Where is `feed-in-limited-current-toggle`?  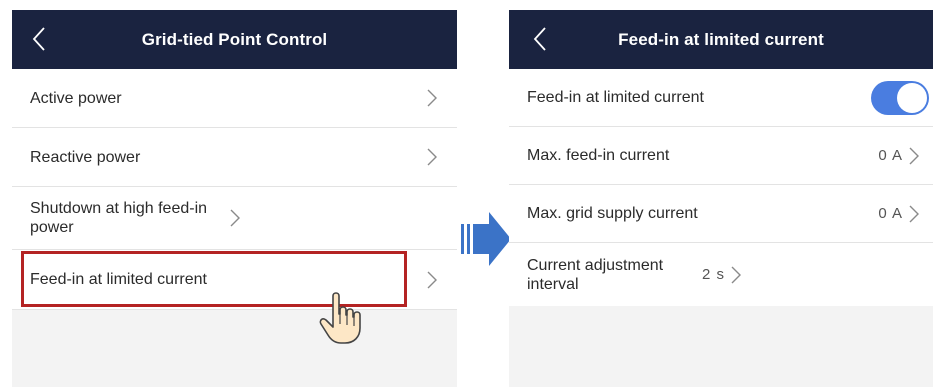 feed-in-limited-current-toggle is located at coordinates (900, 97).